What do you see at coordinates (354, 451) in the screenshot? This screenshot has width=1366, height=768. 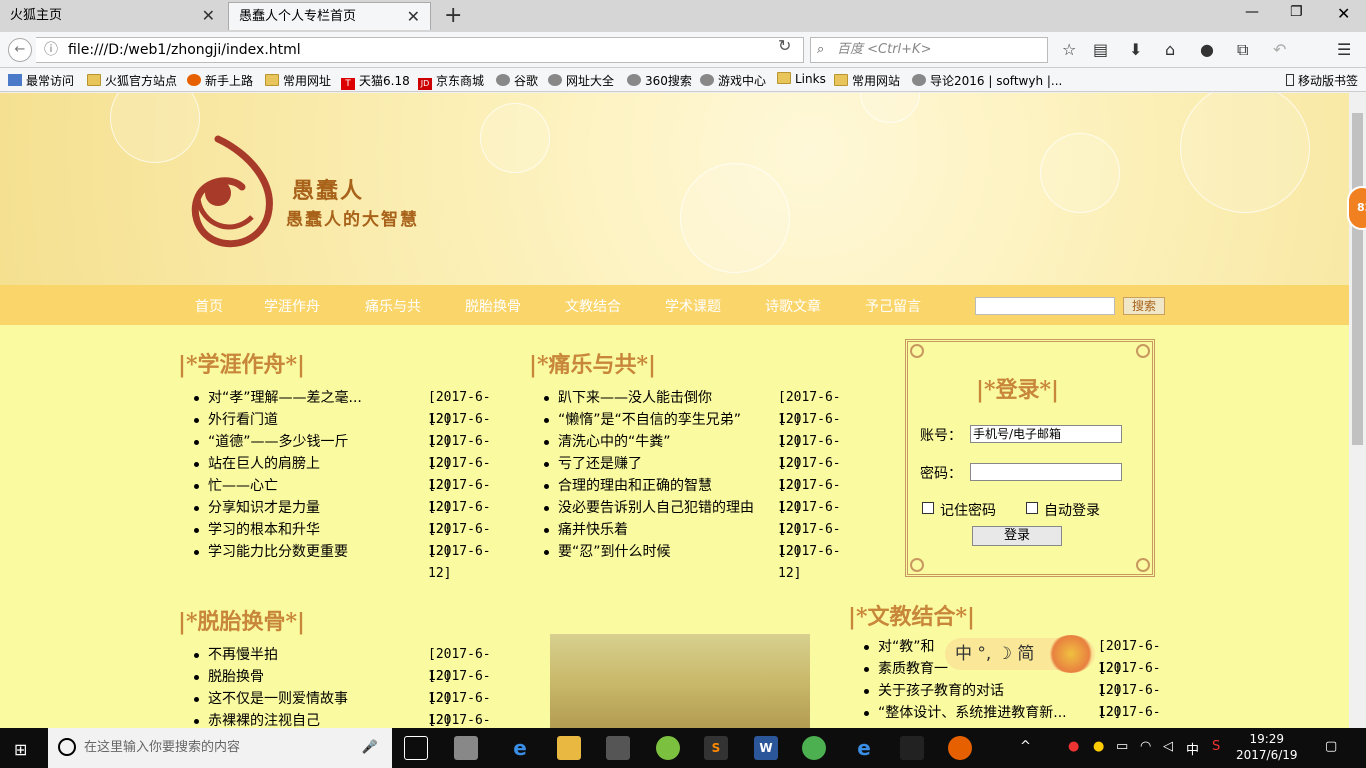 I see `list-item: “道德”——多少钱一斤 [2017-6-12]` at bounding box center [354, 451].